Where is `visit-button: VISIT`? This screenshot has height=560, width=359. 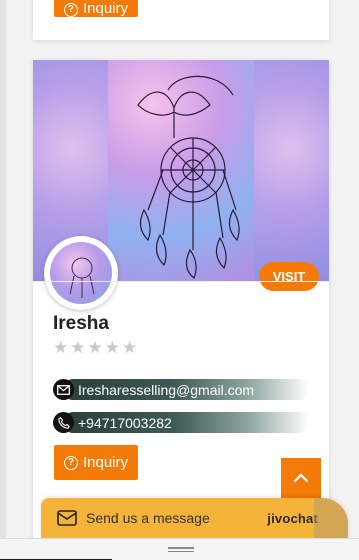 visit-button: VISIT is located at coordinates (289, 276).